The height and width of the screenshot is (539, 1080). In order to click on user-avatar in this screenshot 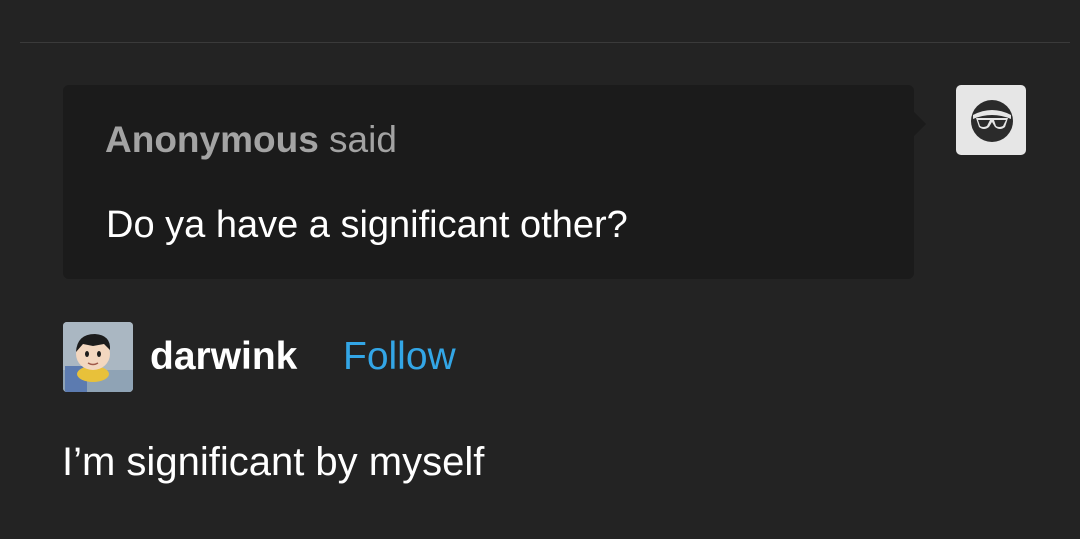, I will do `click(98, 357)`.